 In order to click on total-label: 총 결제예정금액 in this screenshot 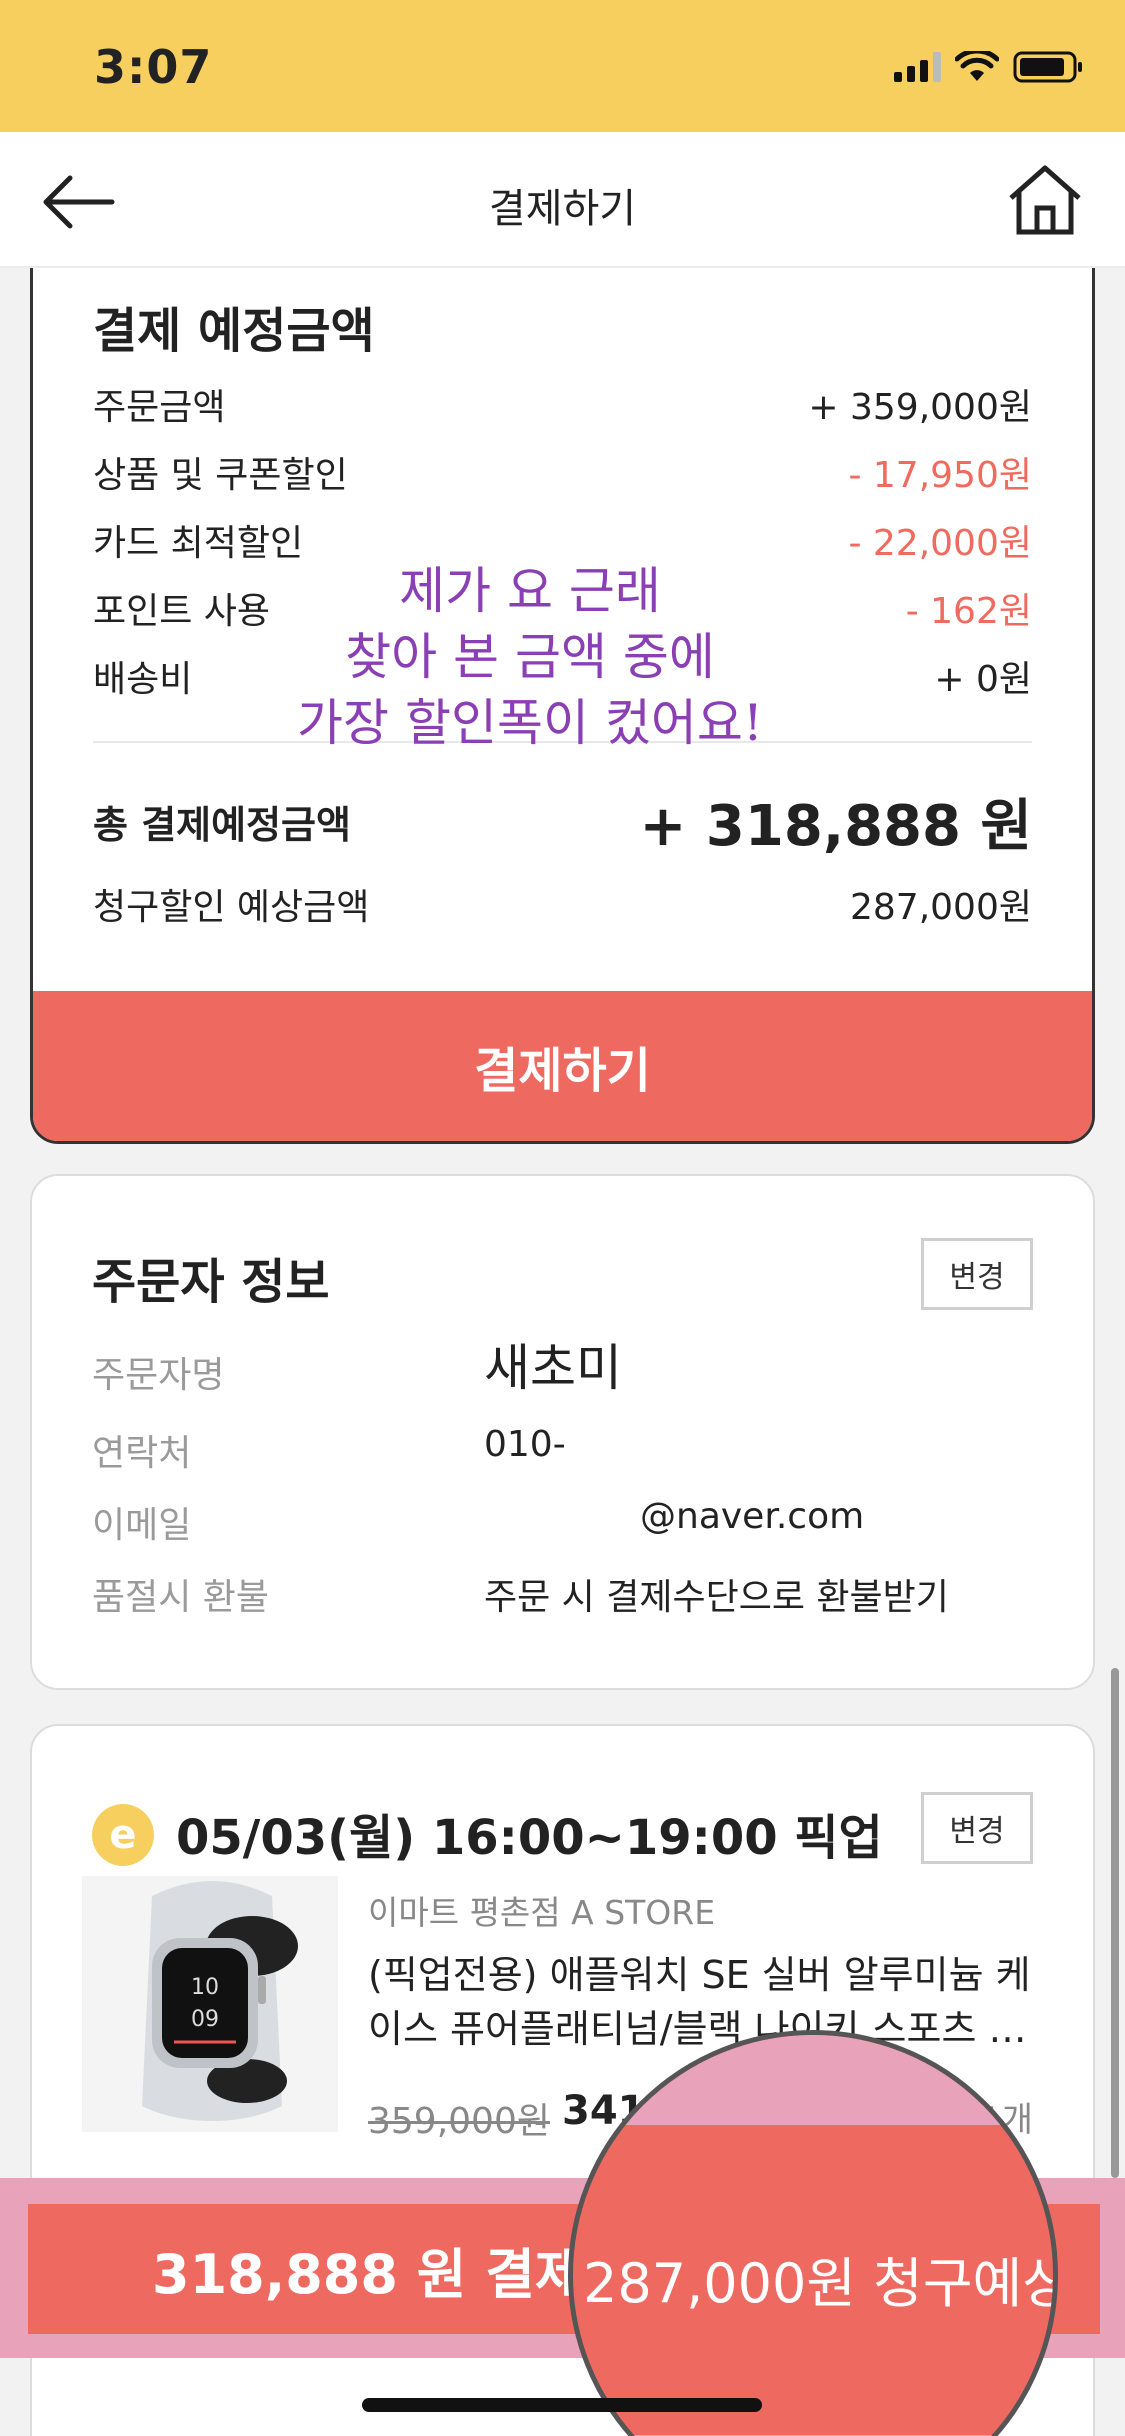, I will do `click(222, 824)`.